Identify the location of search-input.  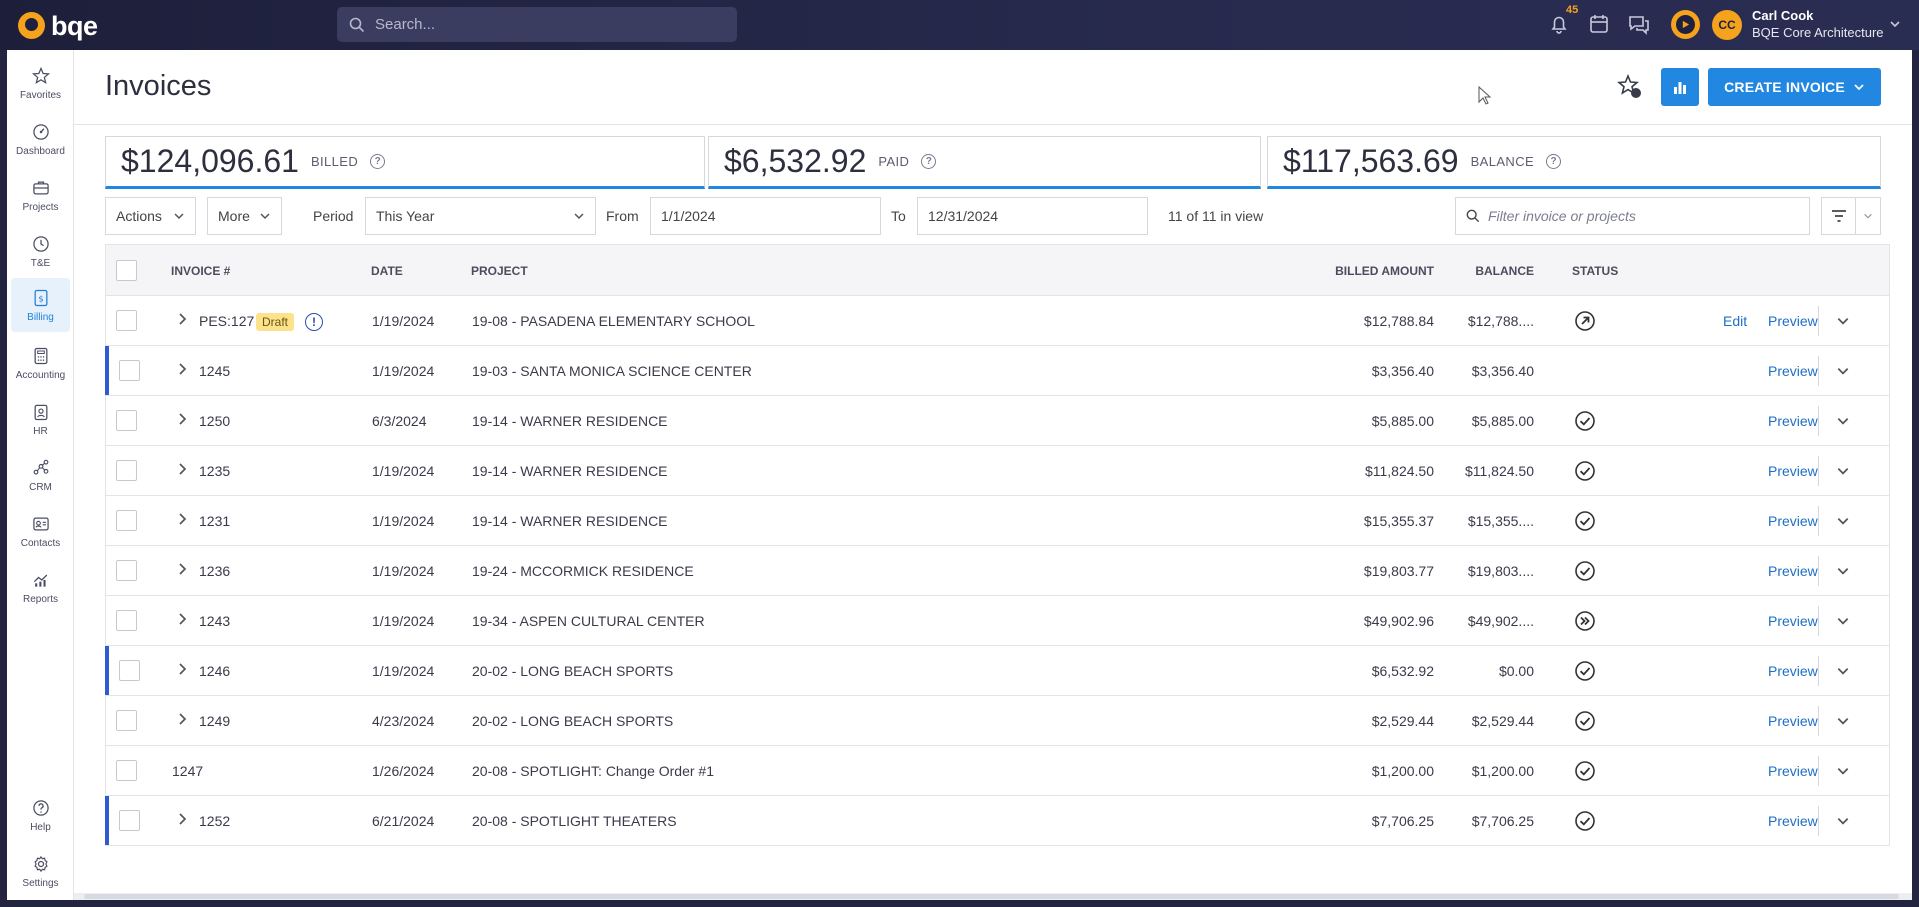
(545, 24).